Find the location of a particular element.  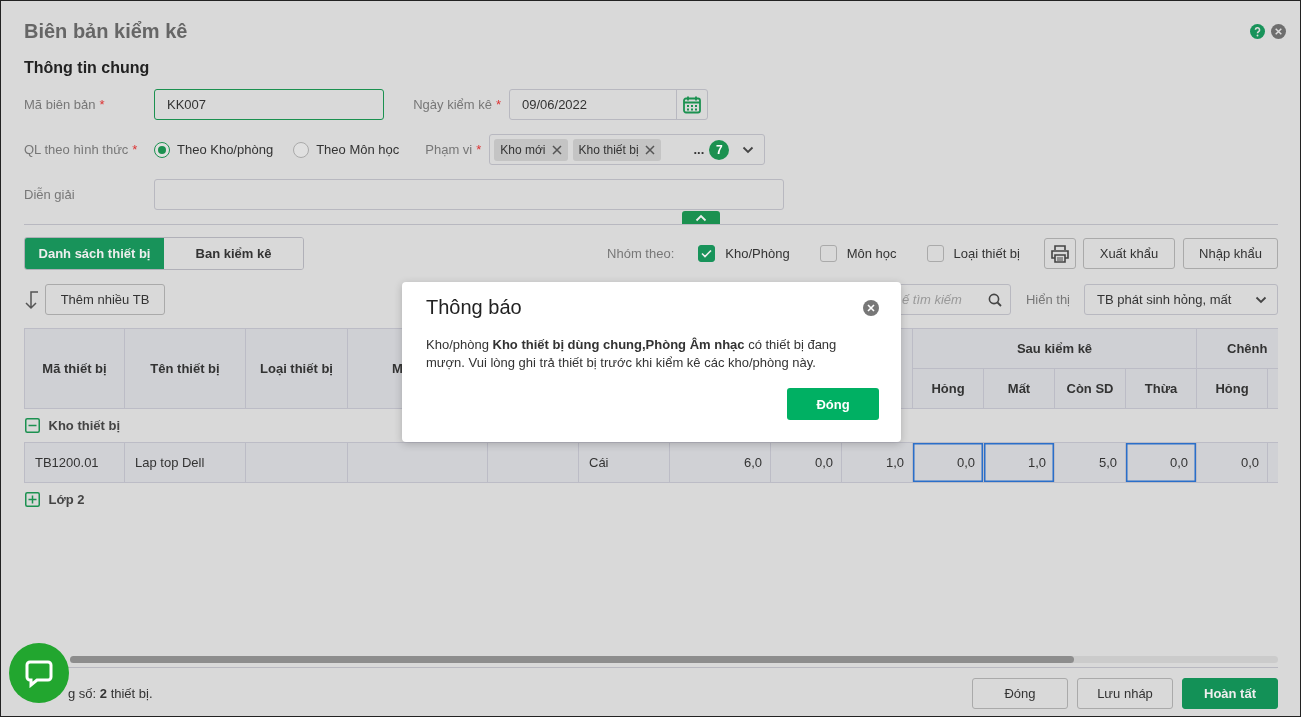

help-icon is located at coordinates (1257, 31).